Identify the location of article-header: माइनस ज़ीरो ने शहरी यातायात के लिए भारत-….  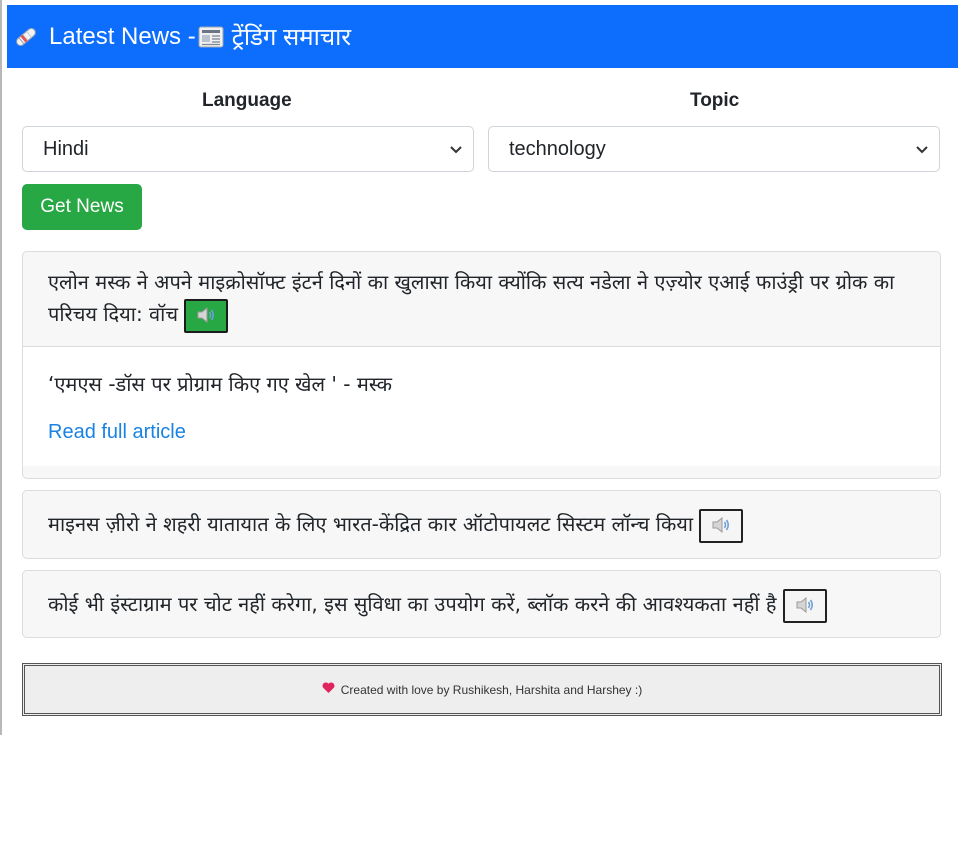
(481, 524).